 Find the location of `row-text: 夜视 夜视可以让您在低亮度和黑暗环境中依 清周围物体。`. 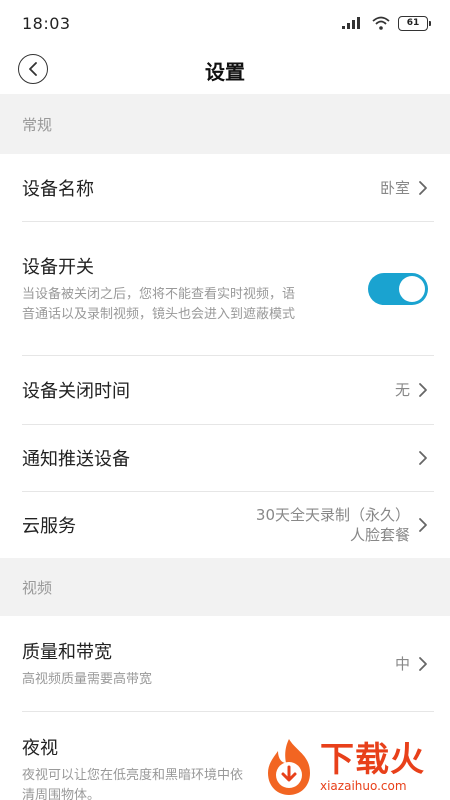

row-text: 夜视 夜视可以让您在低亮度和黑暗环境中依 清周围物体。 is located at coordinates (132, 767).